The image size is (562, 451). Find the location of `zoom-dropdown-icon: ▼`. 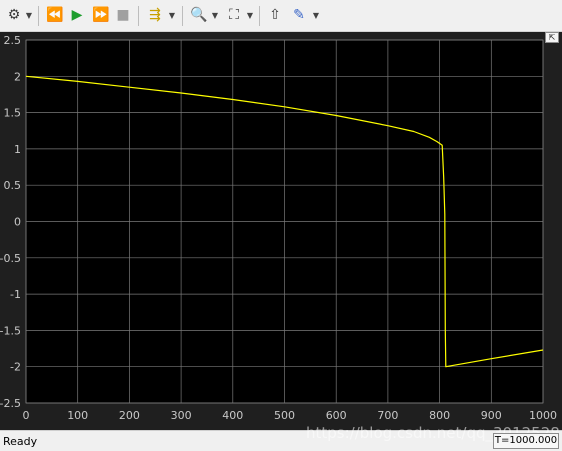

zoom-dropdown-icon: ▼ is located at coordinates (215, 15).